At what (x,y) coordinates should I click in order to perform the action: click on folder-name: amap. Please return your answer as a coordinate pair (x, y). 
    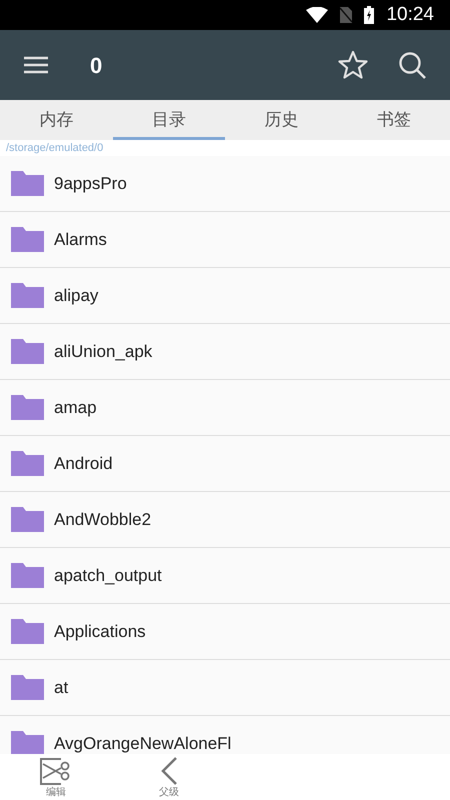
    Looking at the image, I should click on (75, 407).